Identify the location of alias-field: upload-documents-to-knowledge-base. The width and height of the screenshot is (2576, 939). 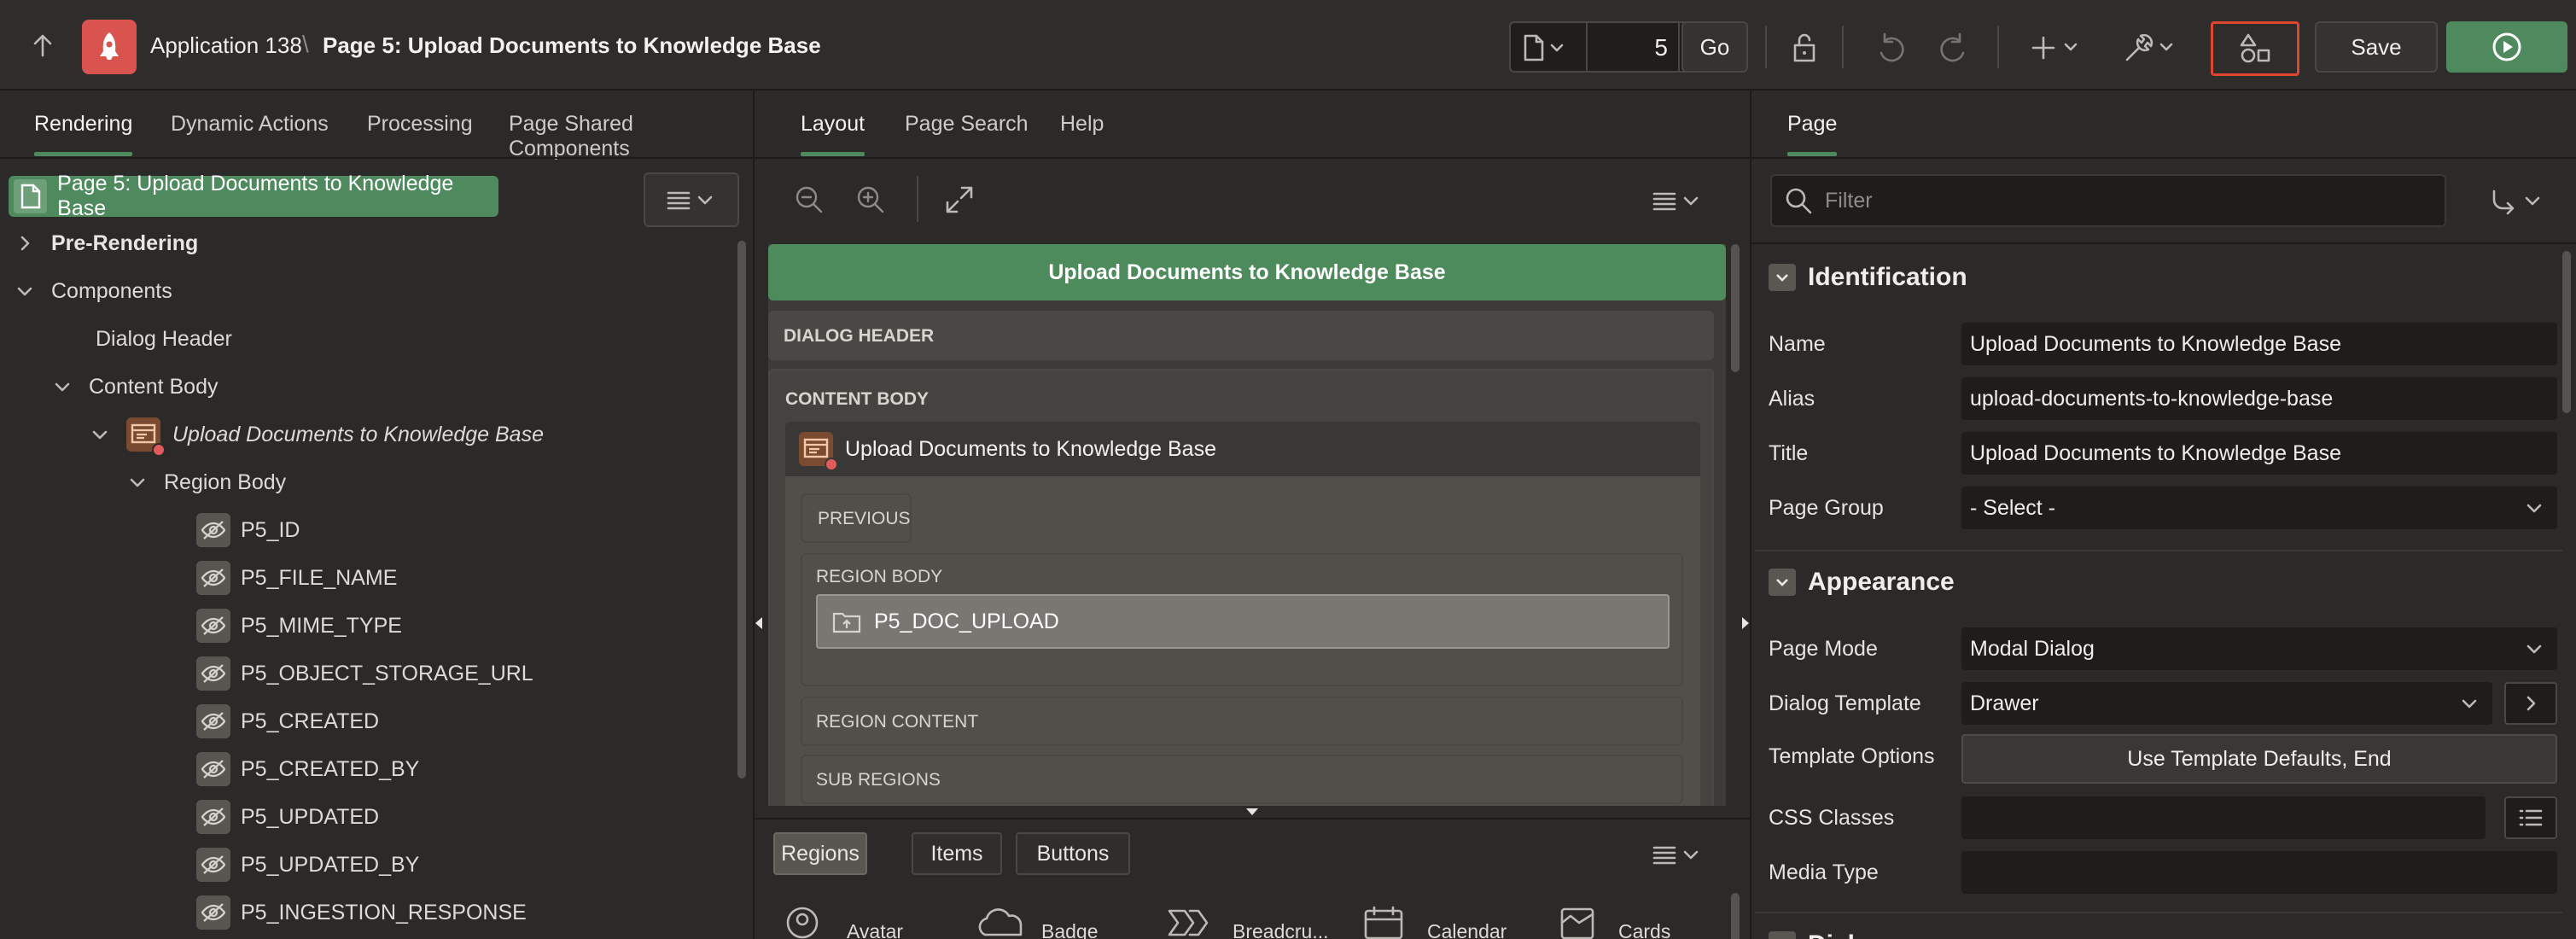
(2259, 398).